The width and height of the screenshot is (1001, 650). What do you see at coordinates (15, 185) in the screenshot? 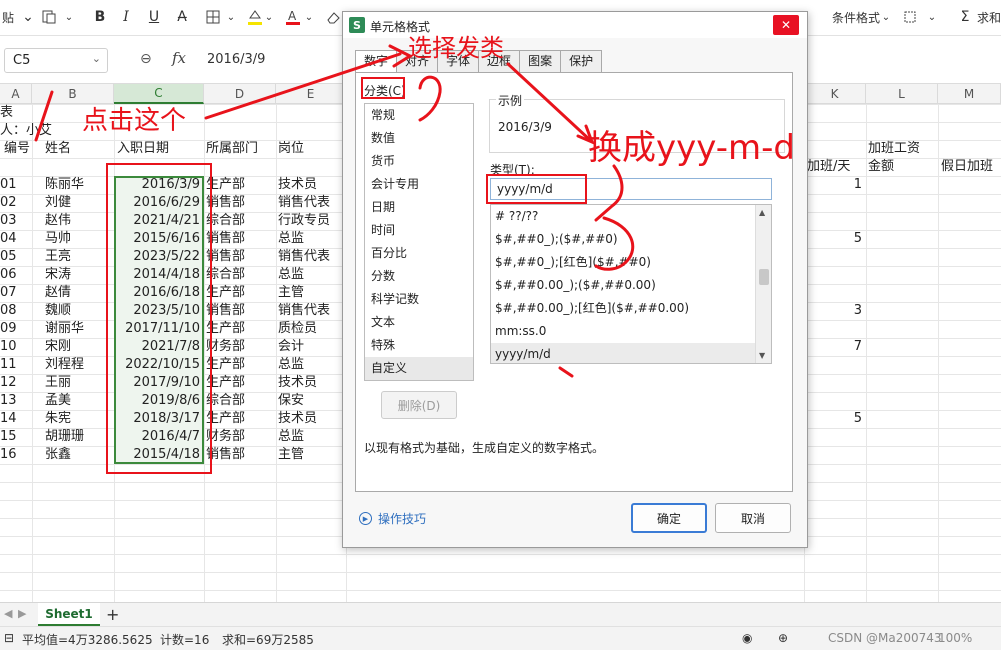
I see `cell-no: 01` at bounding box center [15, 185].